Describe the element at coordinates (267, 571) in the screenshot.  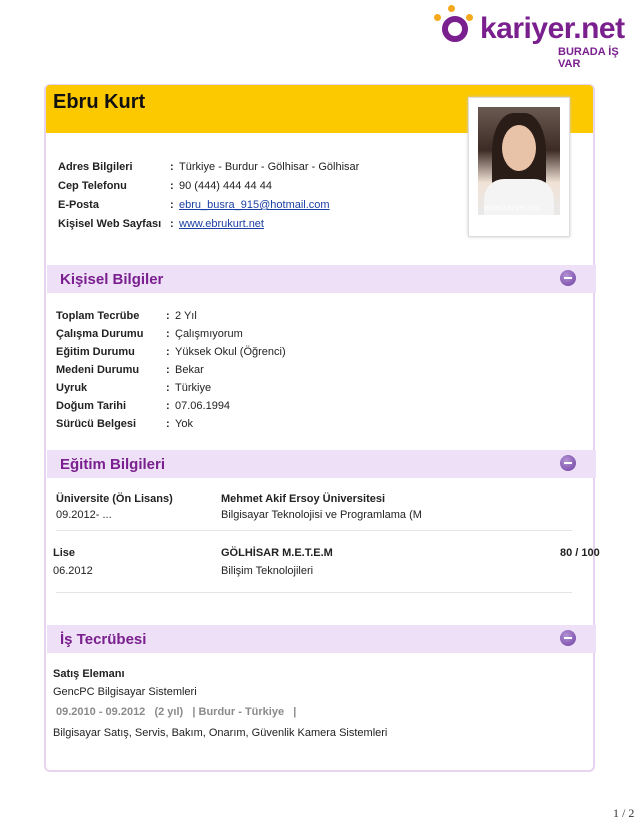
I see `education-program: Bilişim Teknolojileri` at that location.